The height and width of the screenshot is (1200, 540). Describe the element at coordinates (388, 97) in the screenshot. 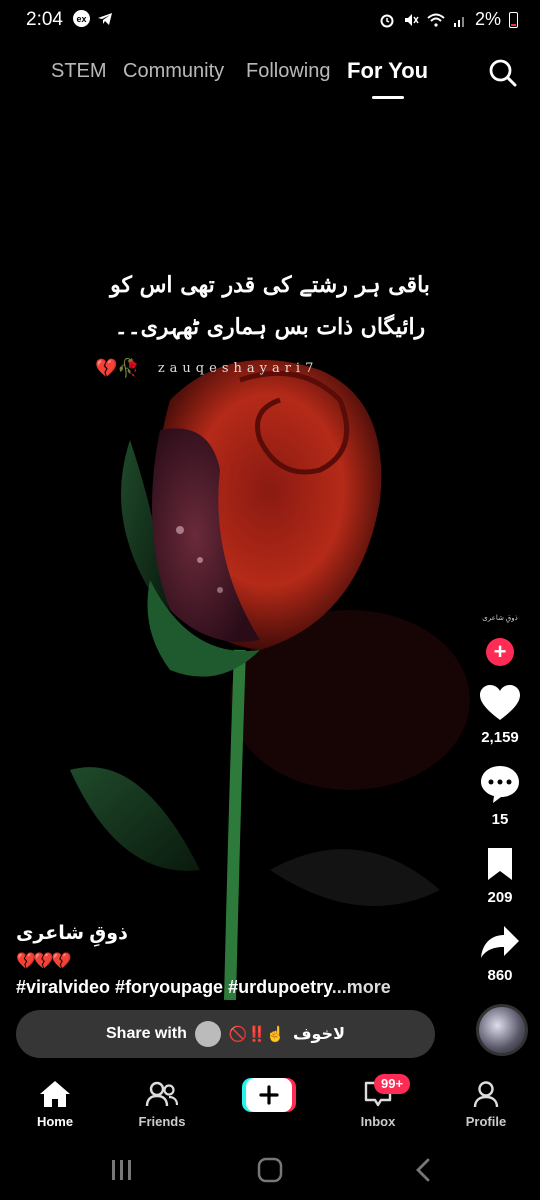

I see `active-tab-indicator` at that location.